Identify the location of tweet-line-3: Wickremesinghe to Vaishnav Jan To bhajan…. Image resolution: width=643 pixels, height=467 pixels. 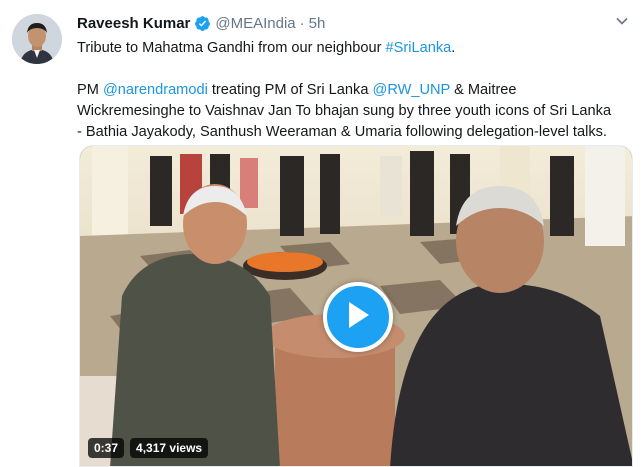
(344, 111).